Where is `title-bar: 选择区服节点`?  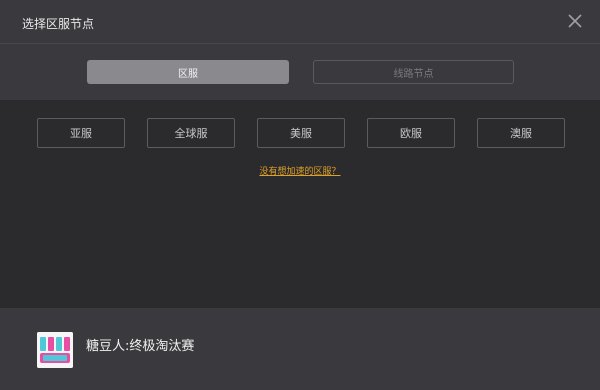
title-bar: 选择区服节点 is located at coordinates (300, 22).